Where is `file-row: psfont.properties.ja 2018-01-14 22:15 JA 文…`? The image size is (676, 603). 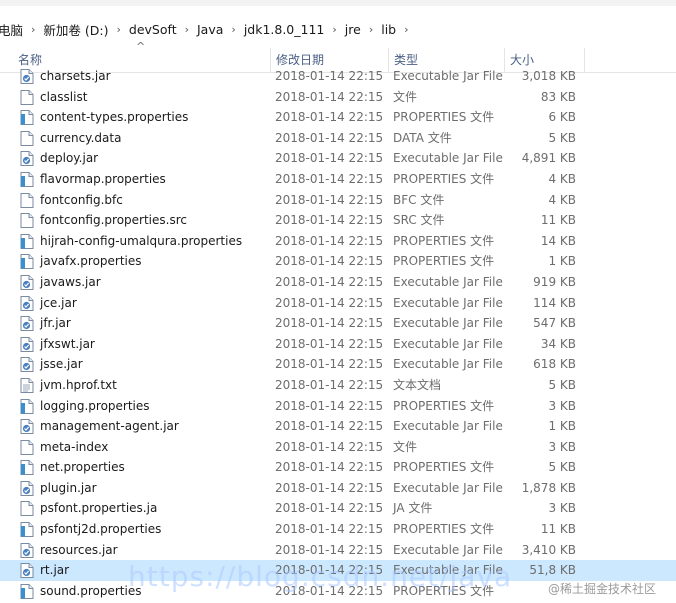 file-row: psfont.properties.ja 2018-01-14 22:15 JA 文… is located at coordinates (338, 508).